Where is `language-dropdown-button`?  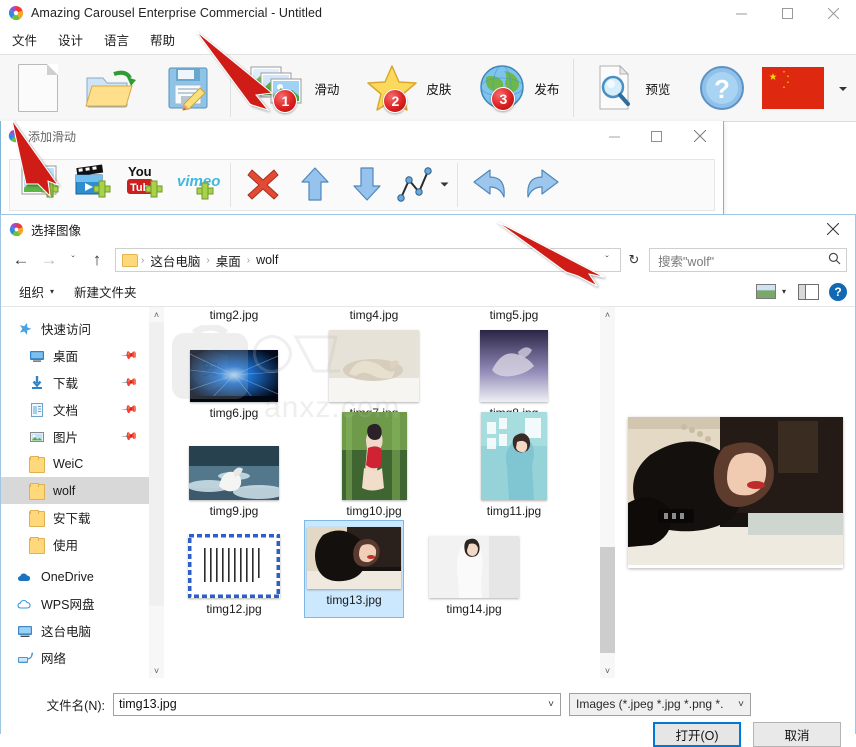
language-dropdown-button is located at coordinates (843, 88).